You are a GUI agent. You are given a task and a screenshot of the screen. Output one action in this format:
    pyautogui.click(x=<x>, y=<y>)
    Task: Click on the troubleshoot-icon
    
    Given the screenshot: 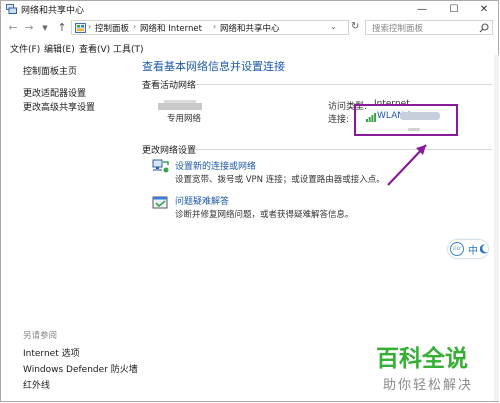 What is the action you would take?
    pyautogui.click(x=160, y=202)
    